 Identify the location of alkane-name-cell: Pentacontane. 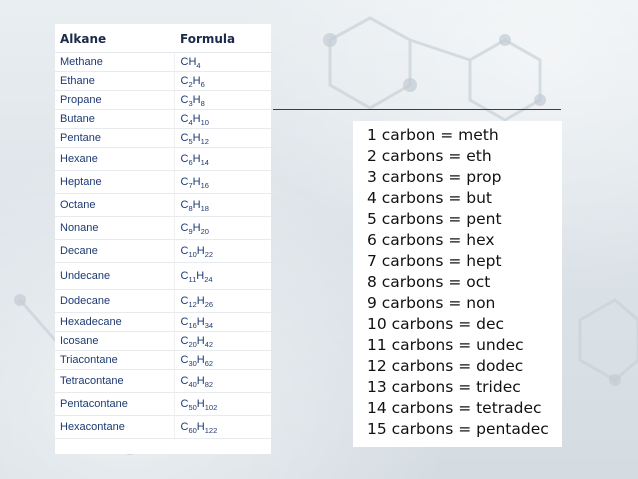
(114, 404).